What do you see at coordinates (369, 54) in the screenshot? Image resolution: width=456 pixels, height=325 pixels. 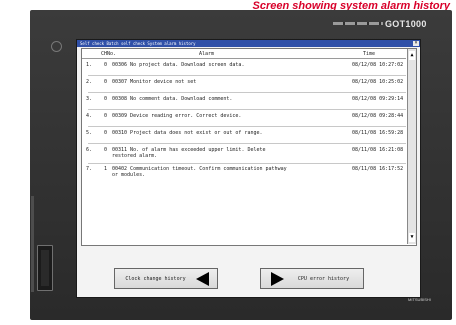 I see `column-header-time: Time` at bounding box center [369, 54].